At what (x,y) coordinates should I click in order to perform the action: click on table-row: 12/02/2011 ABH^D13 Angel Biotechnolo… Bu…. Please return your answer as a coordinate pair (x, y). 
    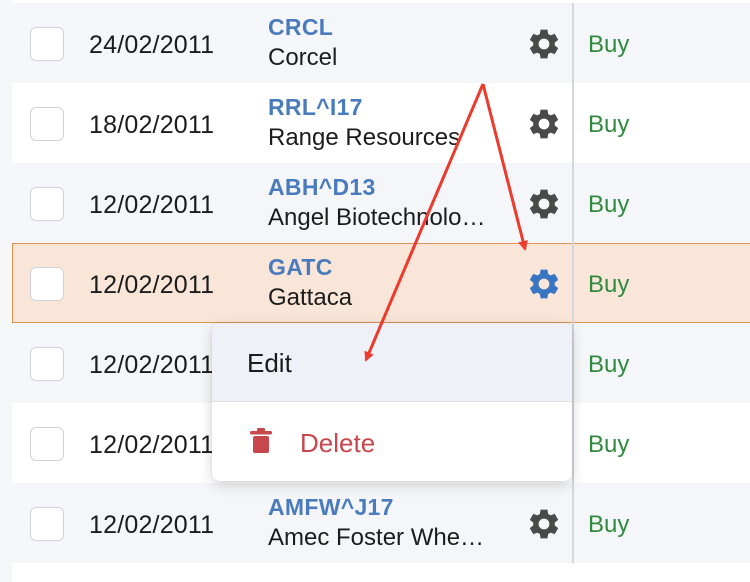
    Looking at the image, I should click on (381, 203).